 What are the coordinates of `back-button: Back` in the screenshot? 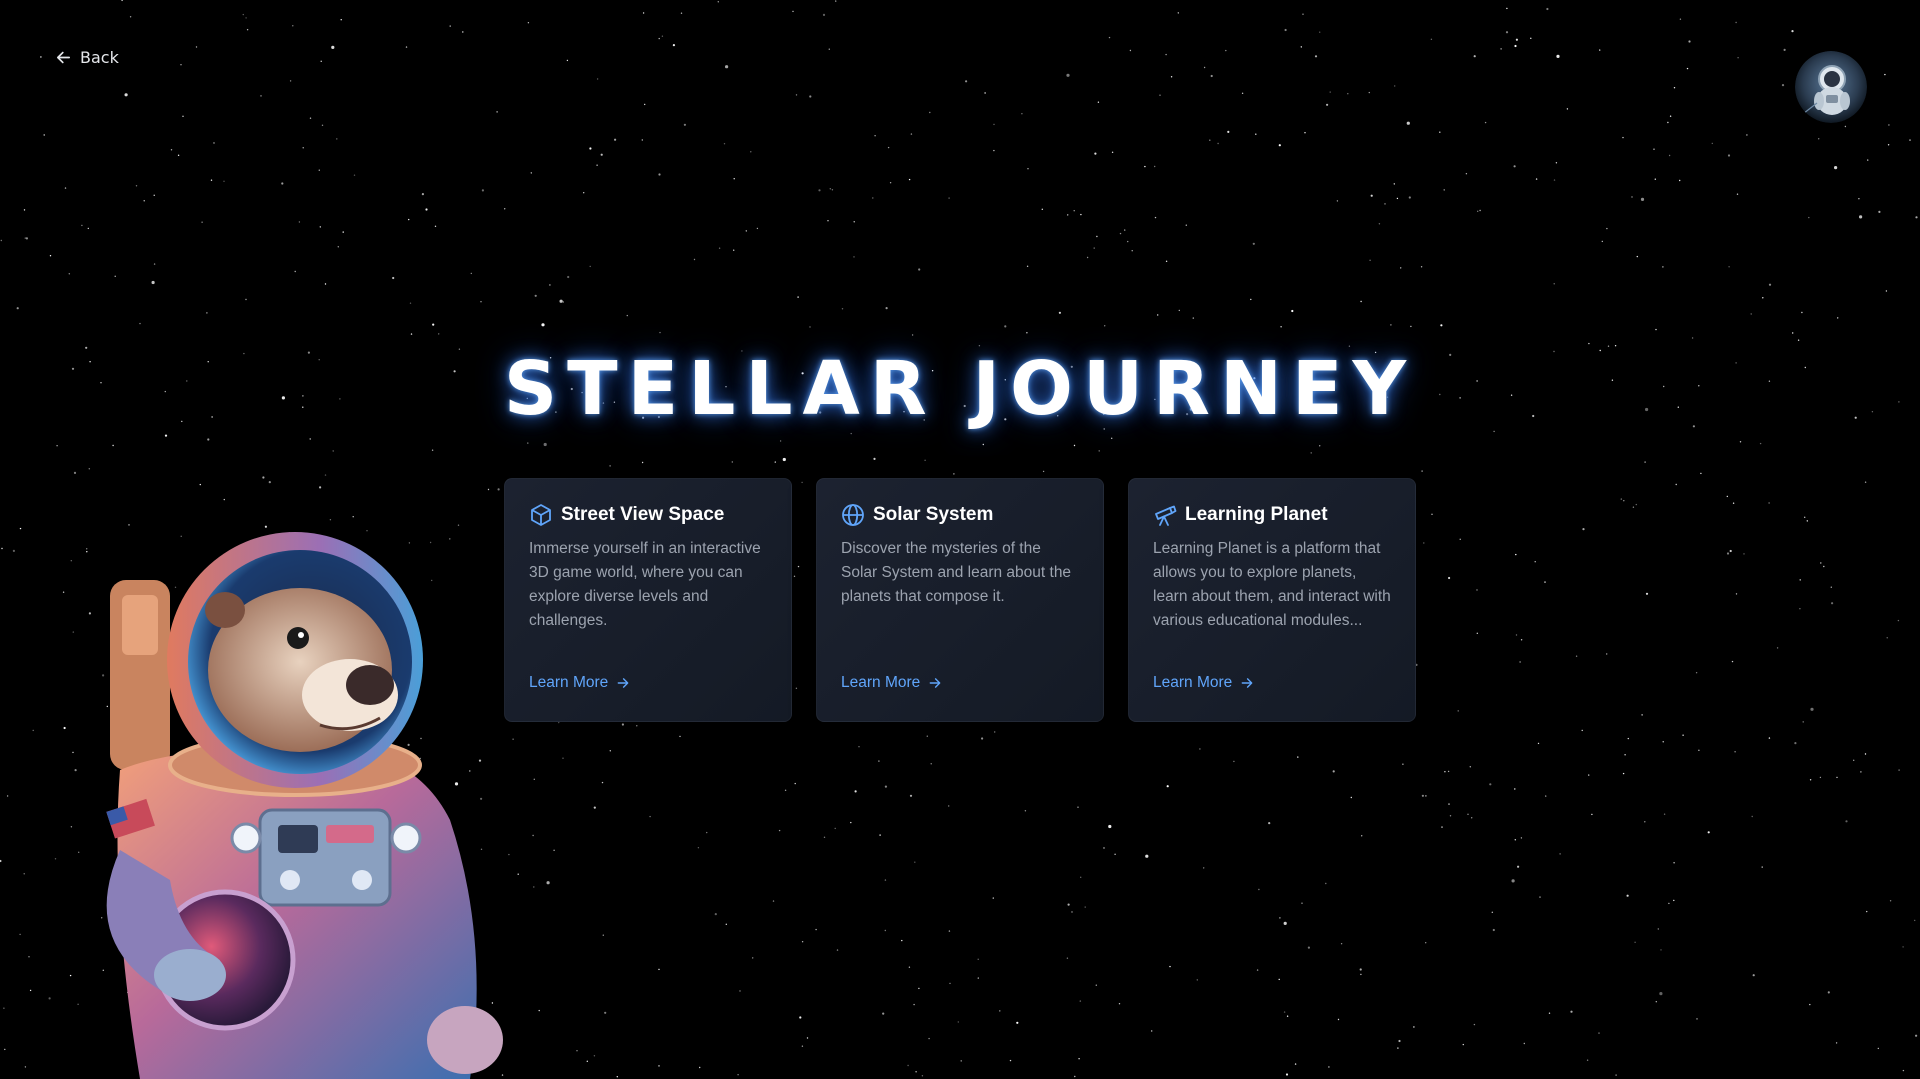 It's located at (87, 57).